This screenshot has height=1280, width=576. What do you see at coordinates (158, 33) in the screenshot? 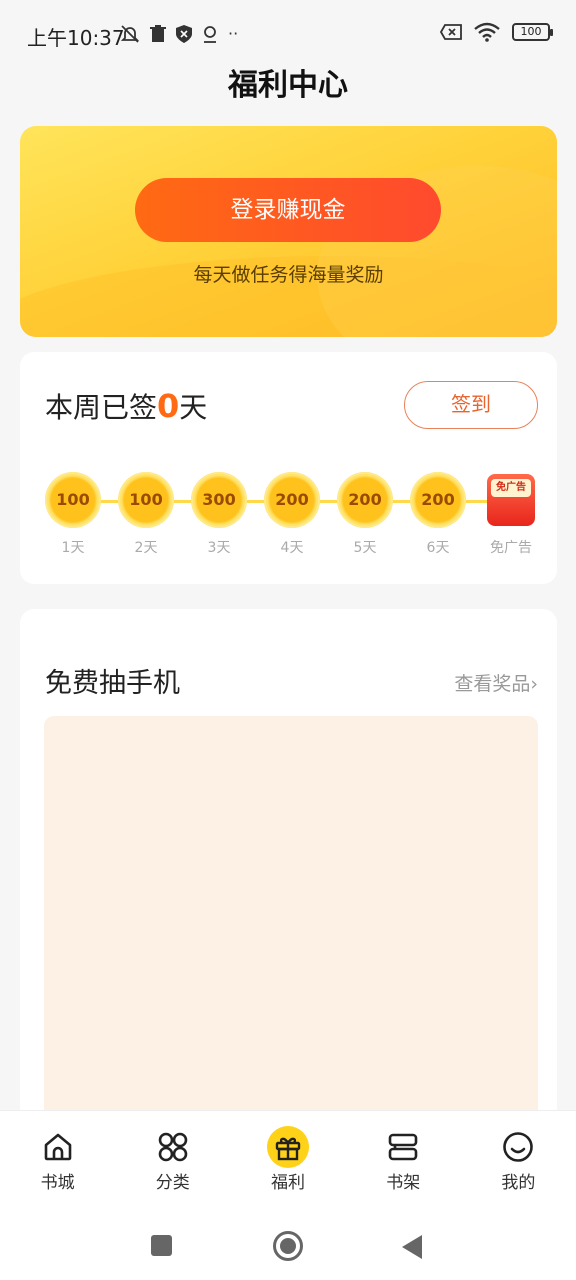
I see `trash-icon` at bounding box center [158, 33].